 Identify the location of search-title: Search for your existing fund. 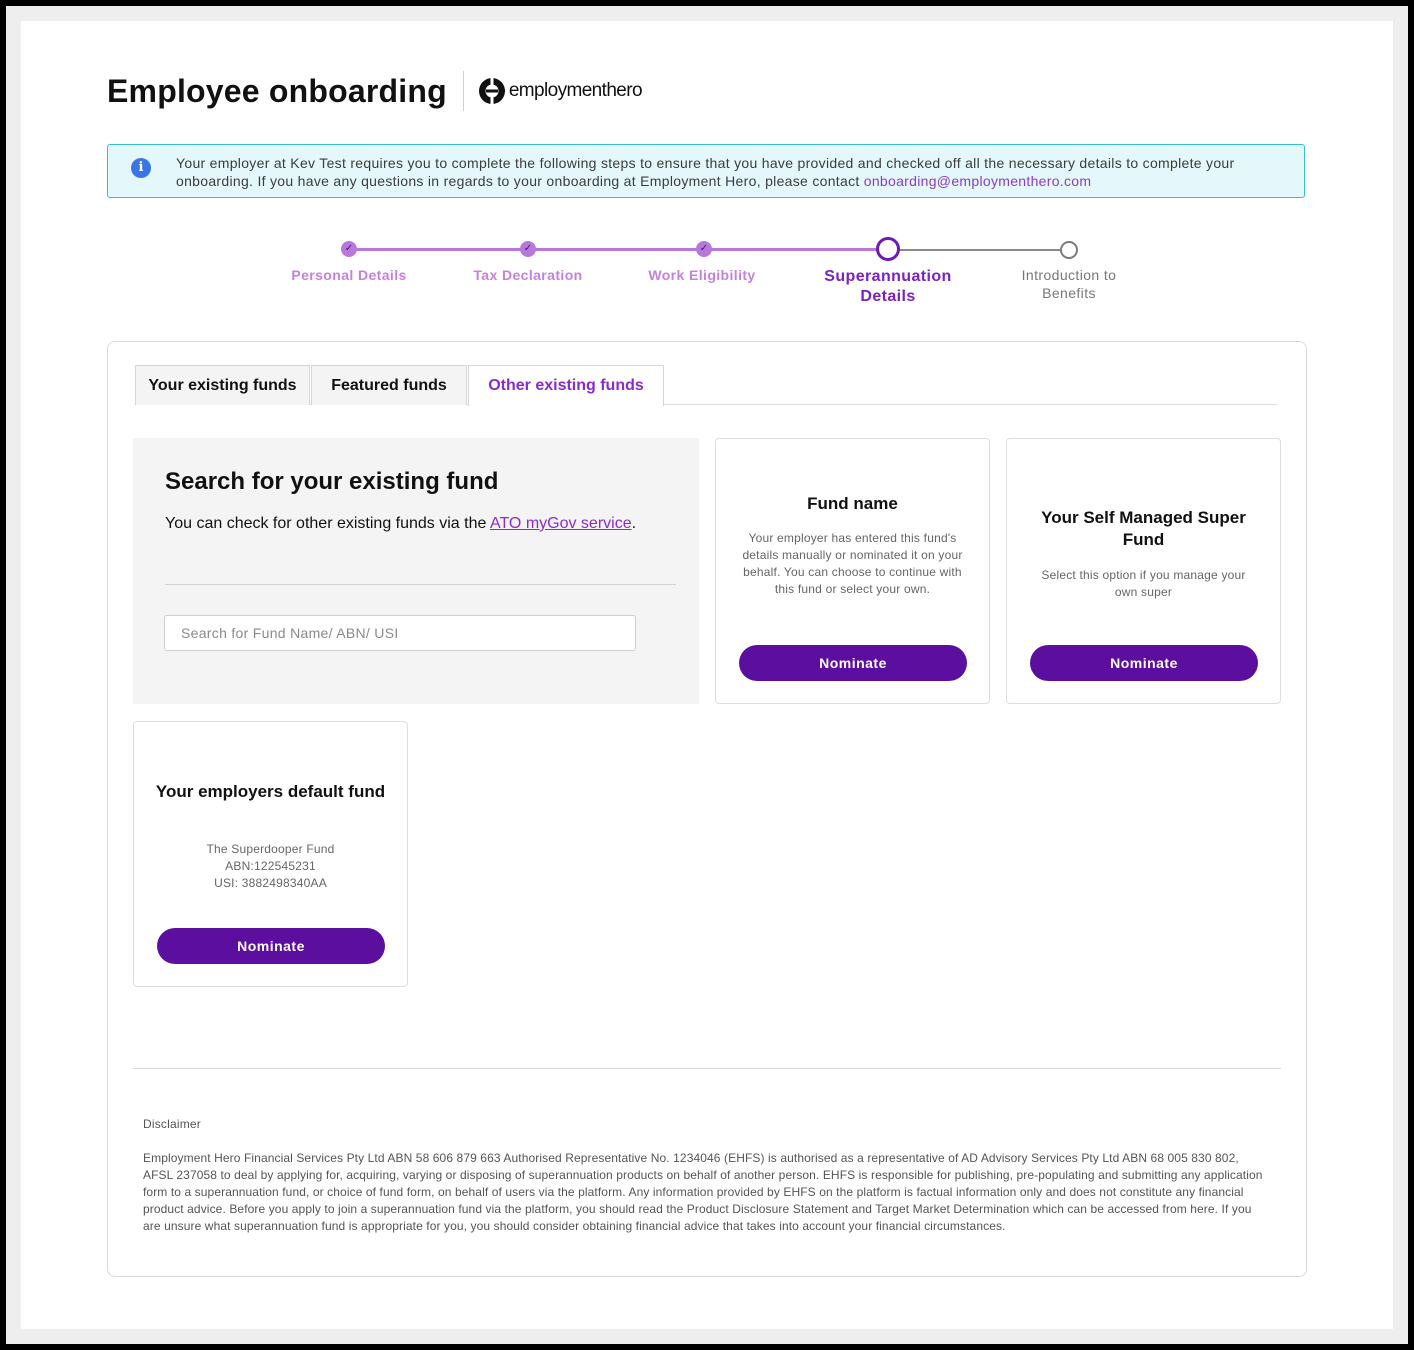
(332, 481).